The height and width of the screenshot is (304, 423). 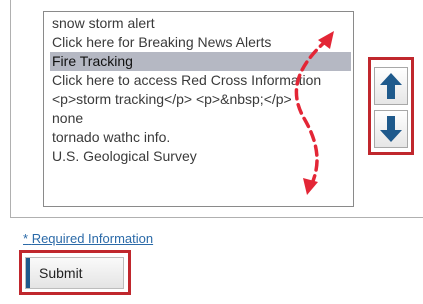 I want to click on form-frame-left, so click(x=10, y=109).